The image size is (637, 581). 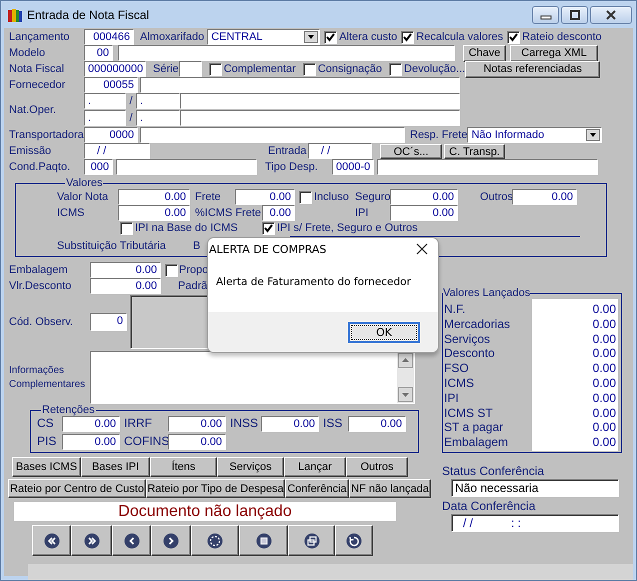 What do you see at coordinates (474, 151) in the screenshot?
I see `transport-button: C. Transp.` at bounding box center [474, 151].